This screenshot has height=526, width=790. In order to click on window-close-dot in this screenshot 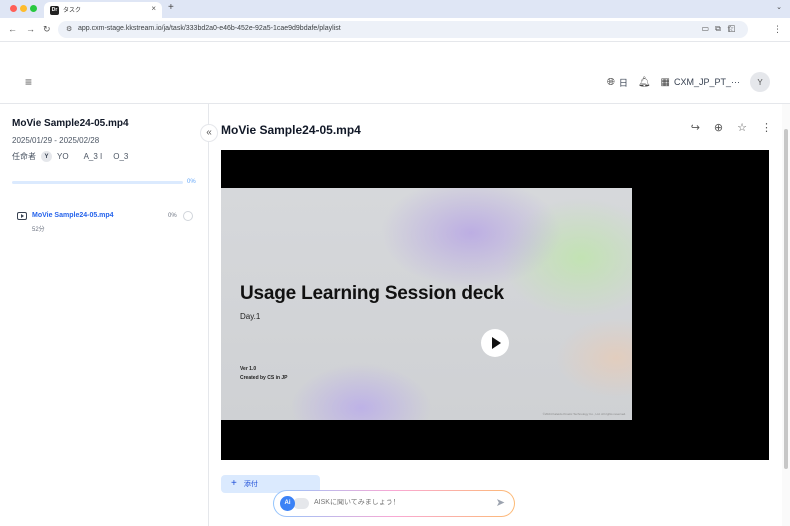, I will do `click(13, 8)`.